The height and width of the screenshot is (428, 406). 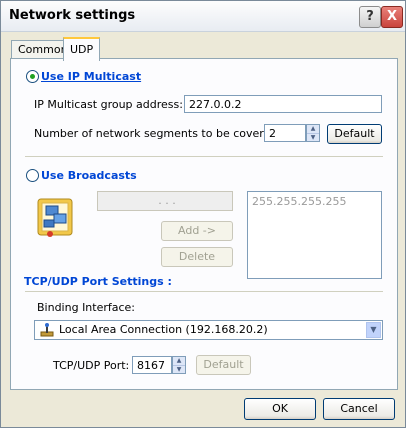 What do you see at coordinates (108, 104) in the screenshot?
I see `group-address-label: IP Multicast group address:` at bounding box center [108, 104].